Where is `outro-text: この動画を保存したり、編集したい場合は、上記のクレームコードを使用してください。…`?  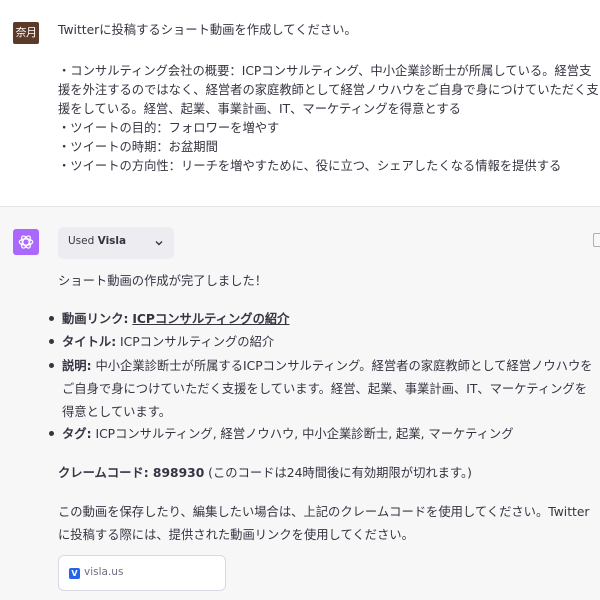
outro-text: この動画を保存したり、編集したい場合は、上記のクレームコードを使用してください。… is located at coordinates (324, 512).